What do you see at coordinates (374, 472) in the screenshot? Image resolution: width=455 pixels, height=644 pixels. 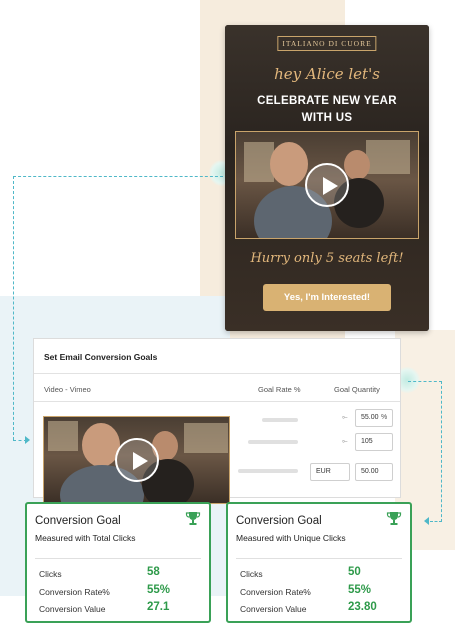 I see `goal-value-input: 50.00` at bounding box center [374, 472].